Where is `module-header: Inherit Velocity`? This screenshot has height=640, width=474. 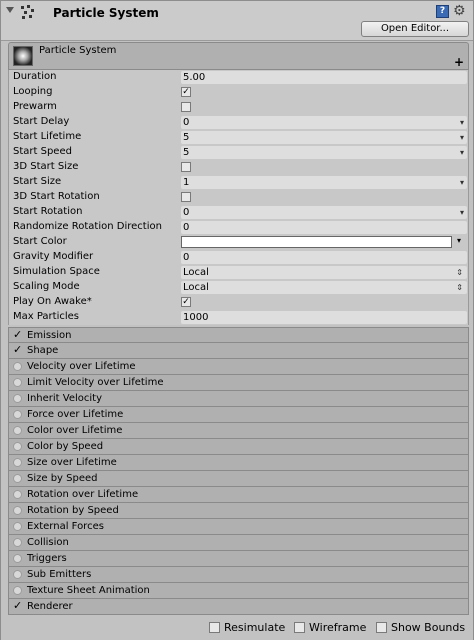
module-header: Inherit Velocity is located at coordinates (238, 399).